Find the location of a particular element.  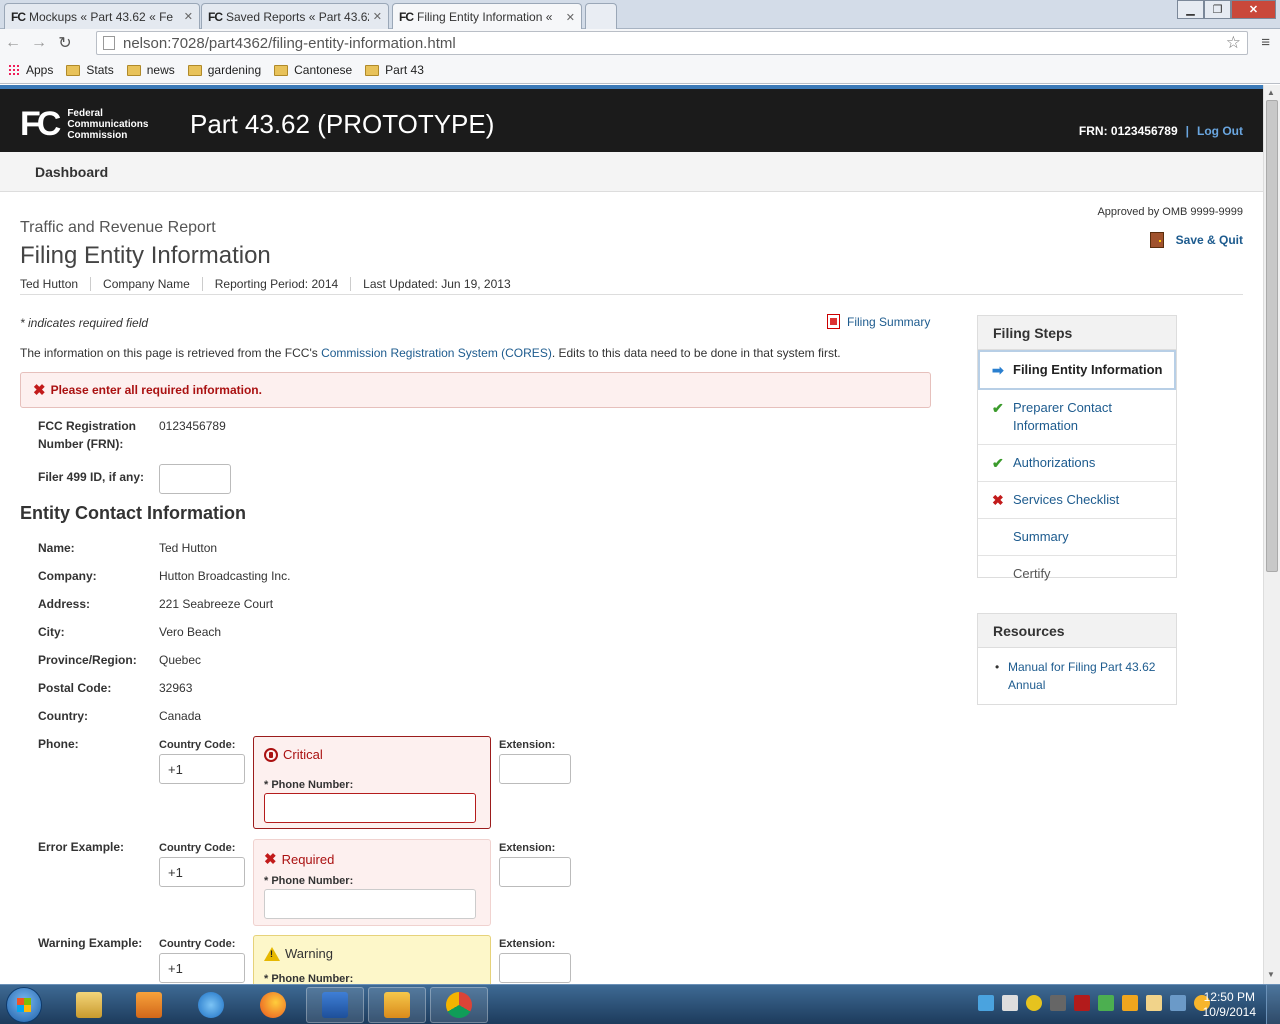

outlook-icon is located at coordinates (397, 1005).